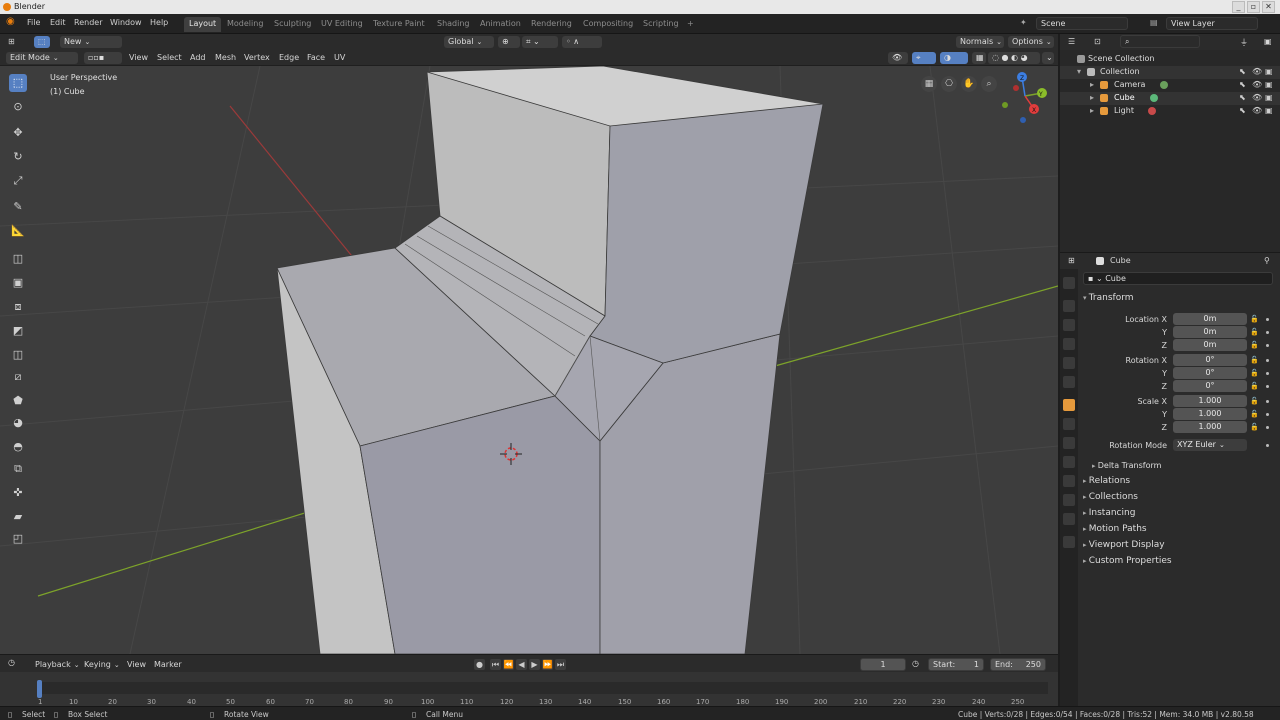 The width and height of the screenshot is (1280, 720). What do you see at coordinates (1242, 71) in the screenshot?
I see `collection-select-icon: ⬉` at bounding box center [1242, 71].